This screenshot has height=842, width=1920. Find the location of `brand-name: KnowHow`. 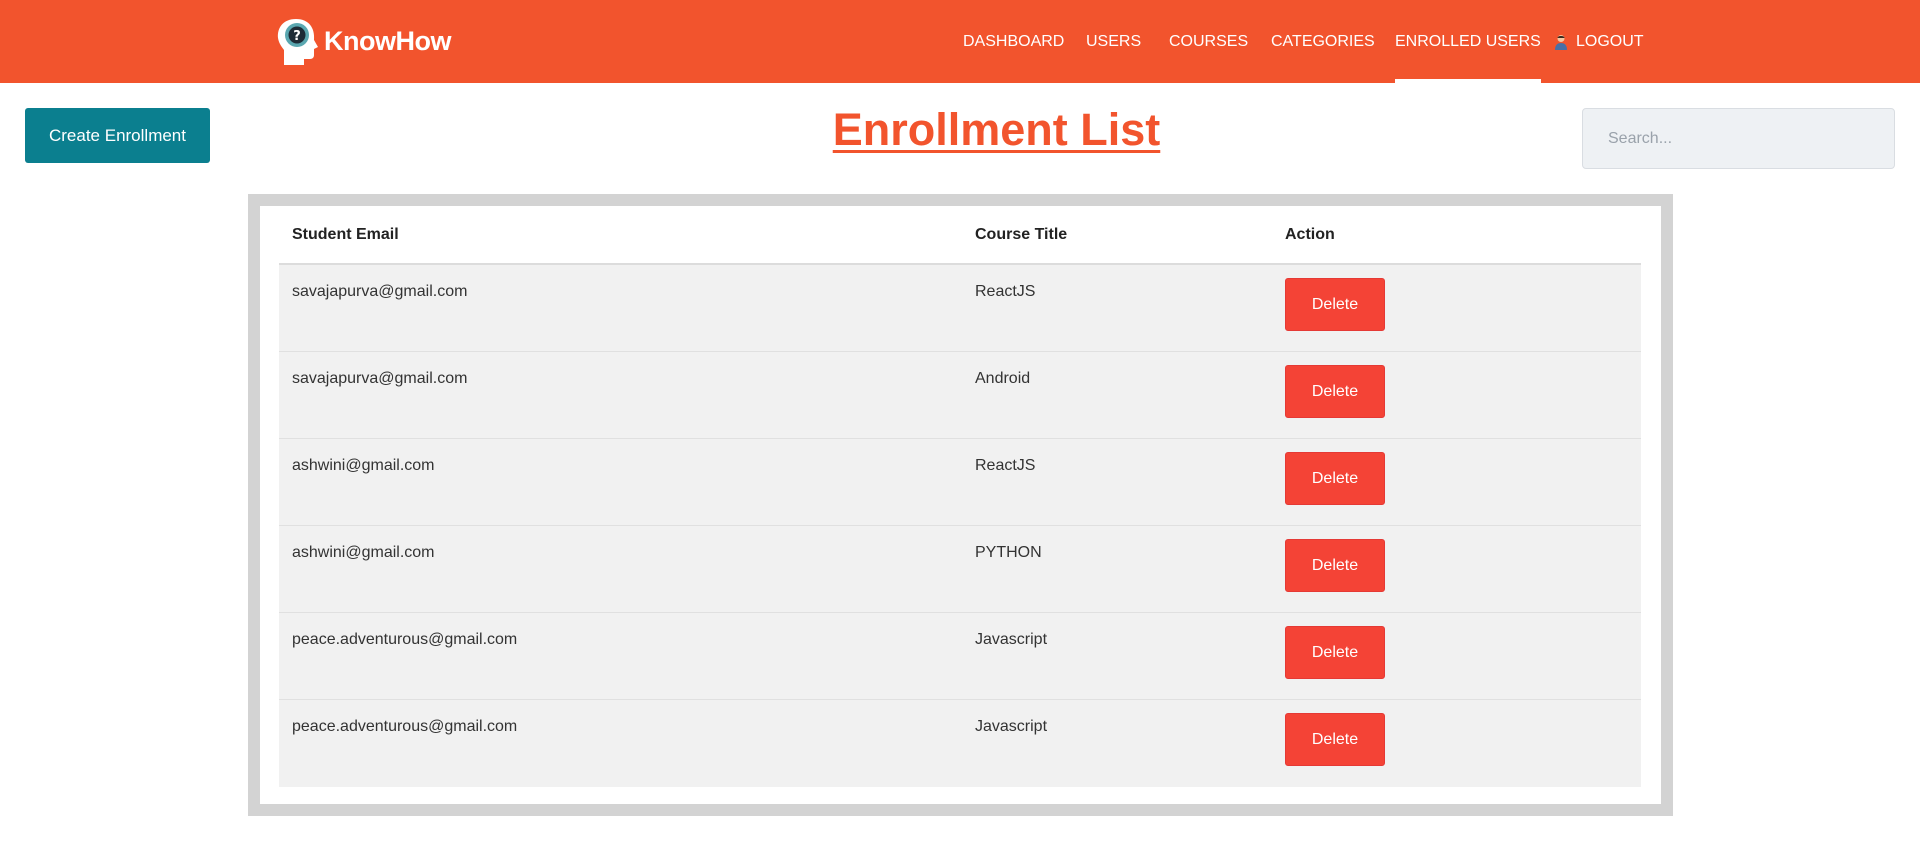

brand-name: KnowHow is located at coordinates (387, 40).